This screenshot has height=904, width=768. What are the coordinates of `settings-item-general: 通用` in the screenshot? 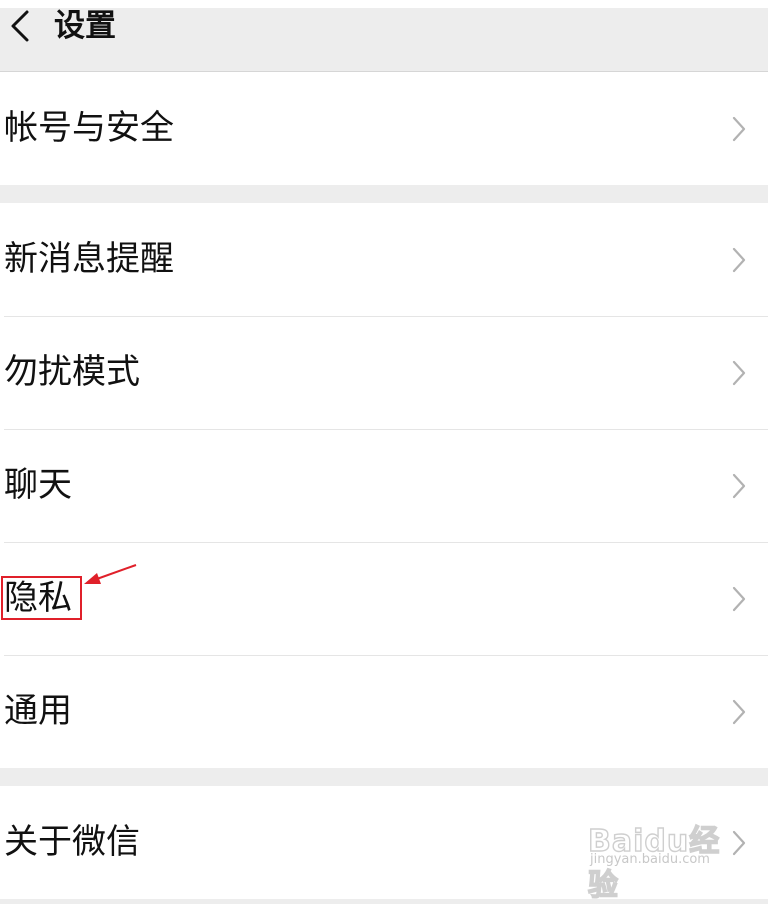 It's located at (384, 711).